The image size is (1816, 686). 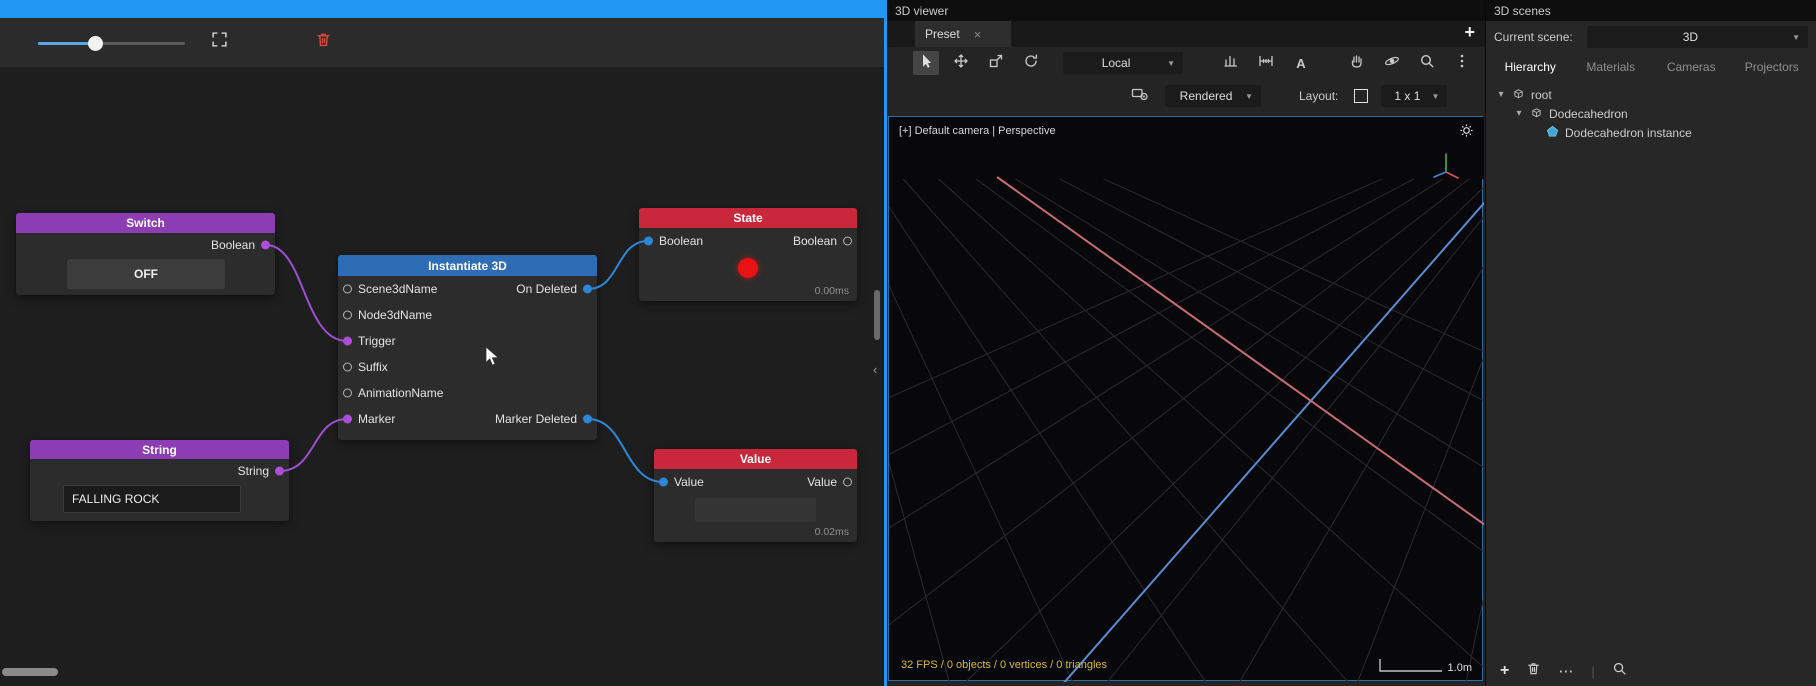 What do you see at coordinates (1619, 671) in the screenshot?
I see `search-button` at bounding box center [1619, 671].